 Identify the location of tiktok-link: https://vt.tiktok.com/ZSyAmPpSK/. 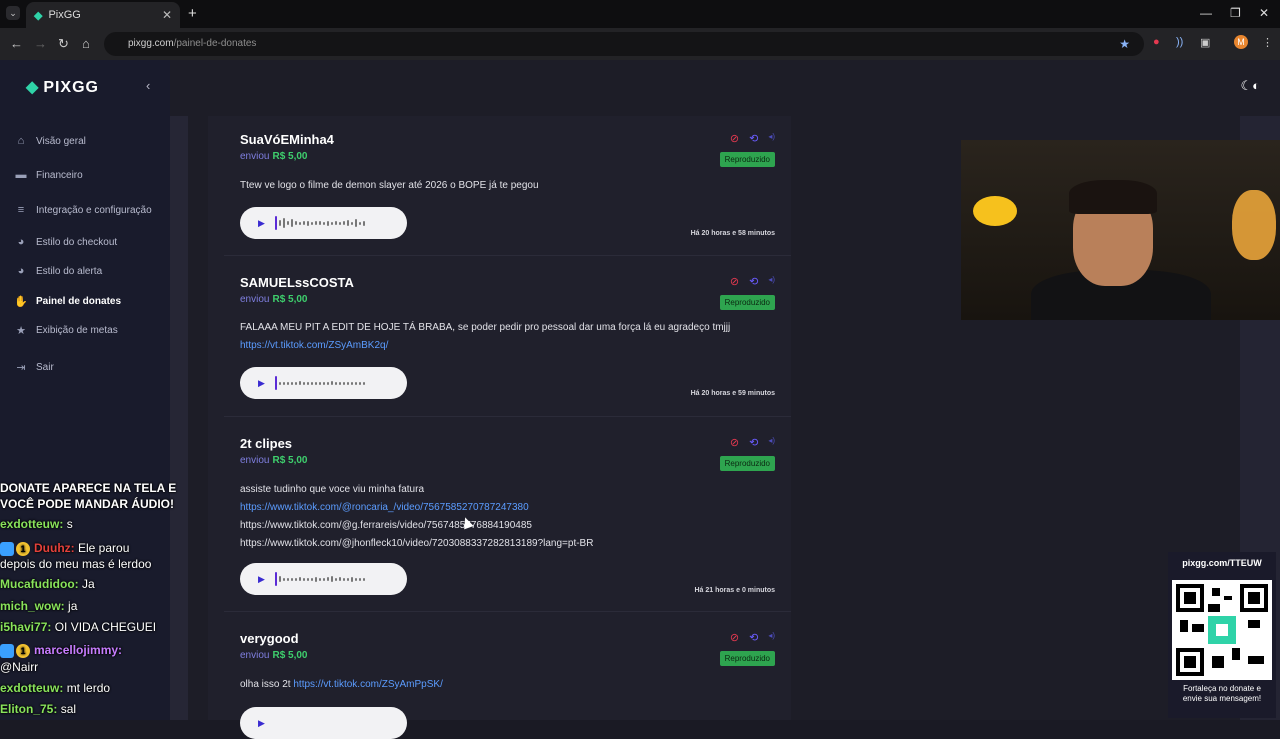
(368, 684).